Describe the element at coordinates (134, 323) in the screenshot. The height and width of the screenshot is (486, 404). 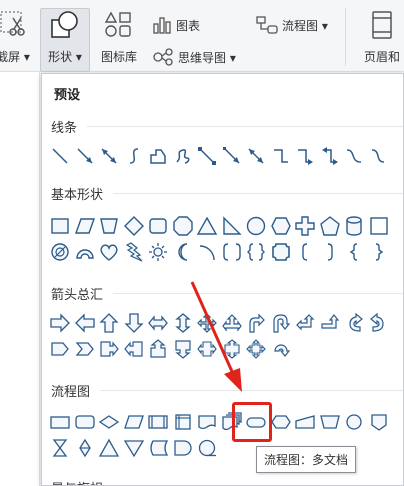
I see `down-arrow-shape` at that location.